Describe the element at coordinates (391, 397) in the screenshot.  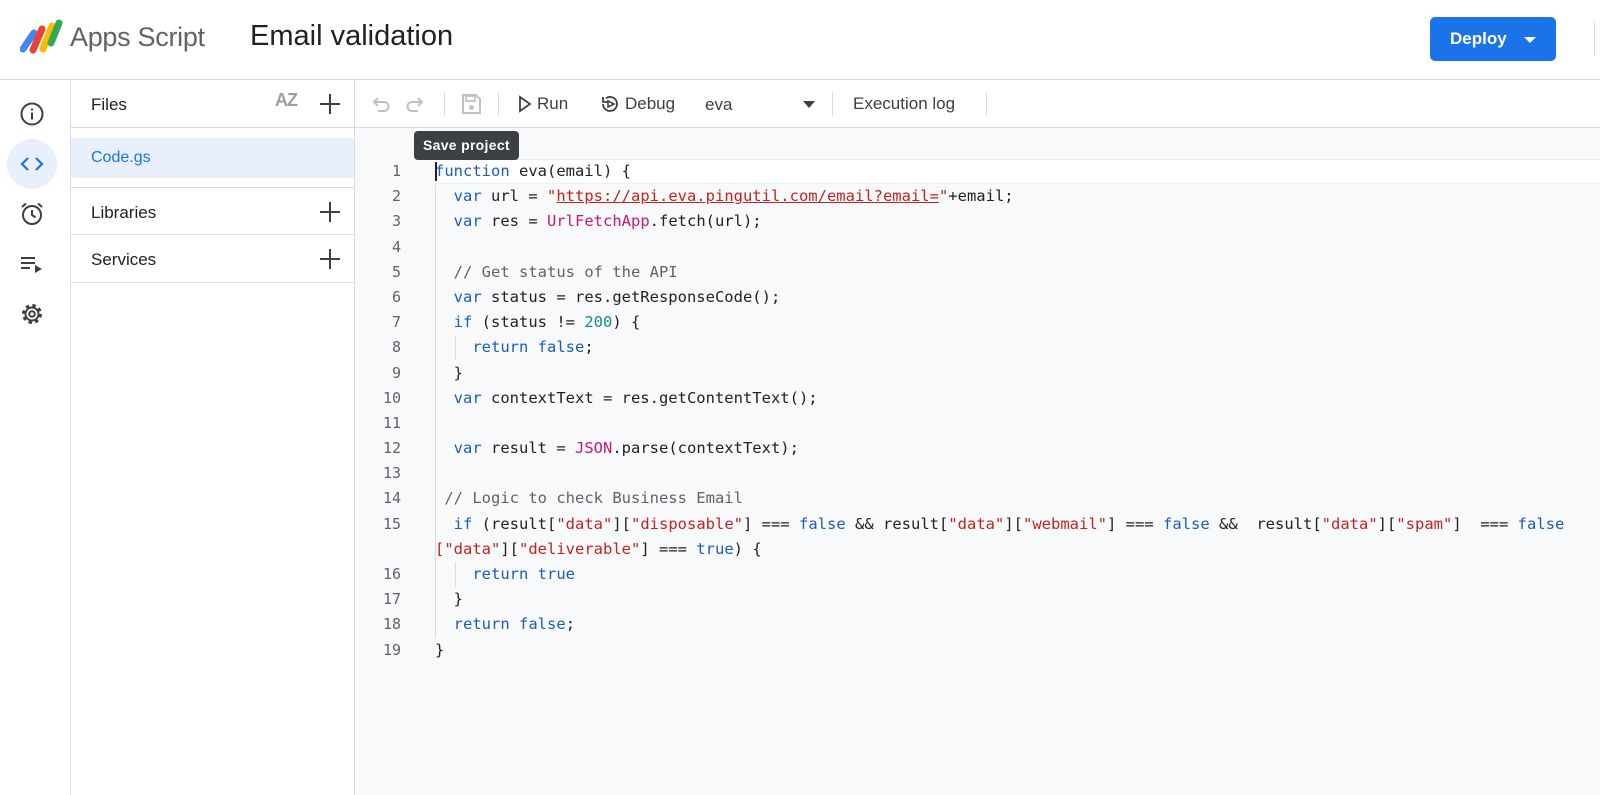
I see `line-number: 10` at that location.